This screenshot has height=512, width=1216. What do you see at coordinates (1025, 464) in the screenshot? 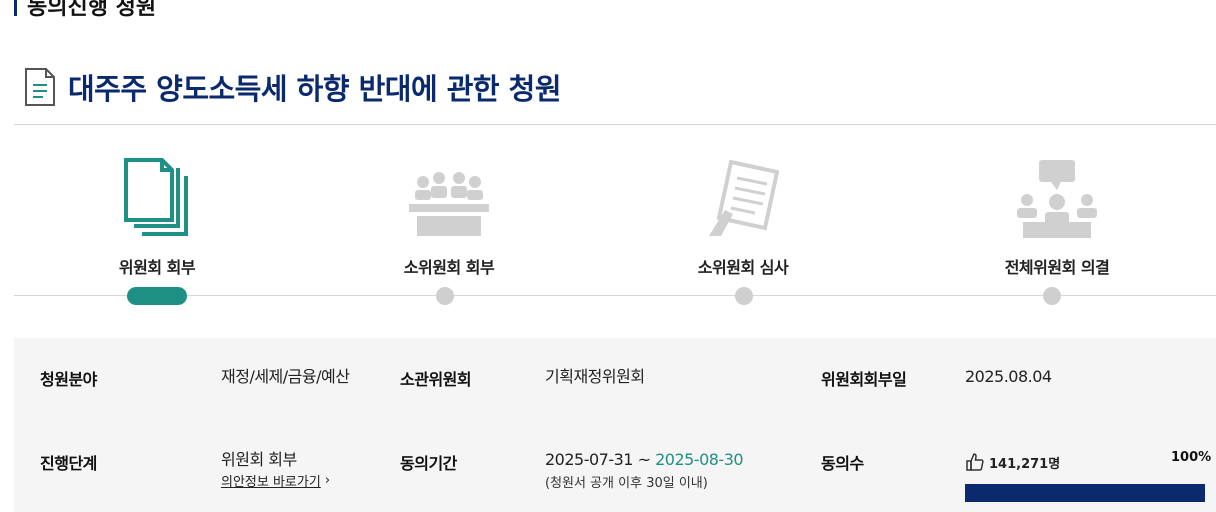
I see `agree-count: 141,271명` at bounding box center [1025, 464].